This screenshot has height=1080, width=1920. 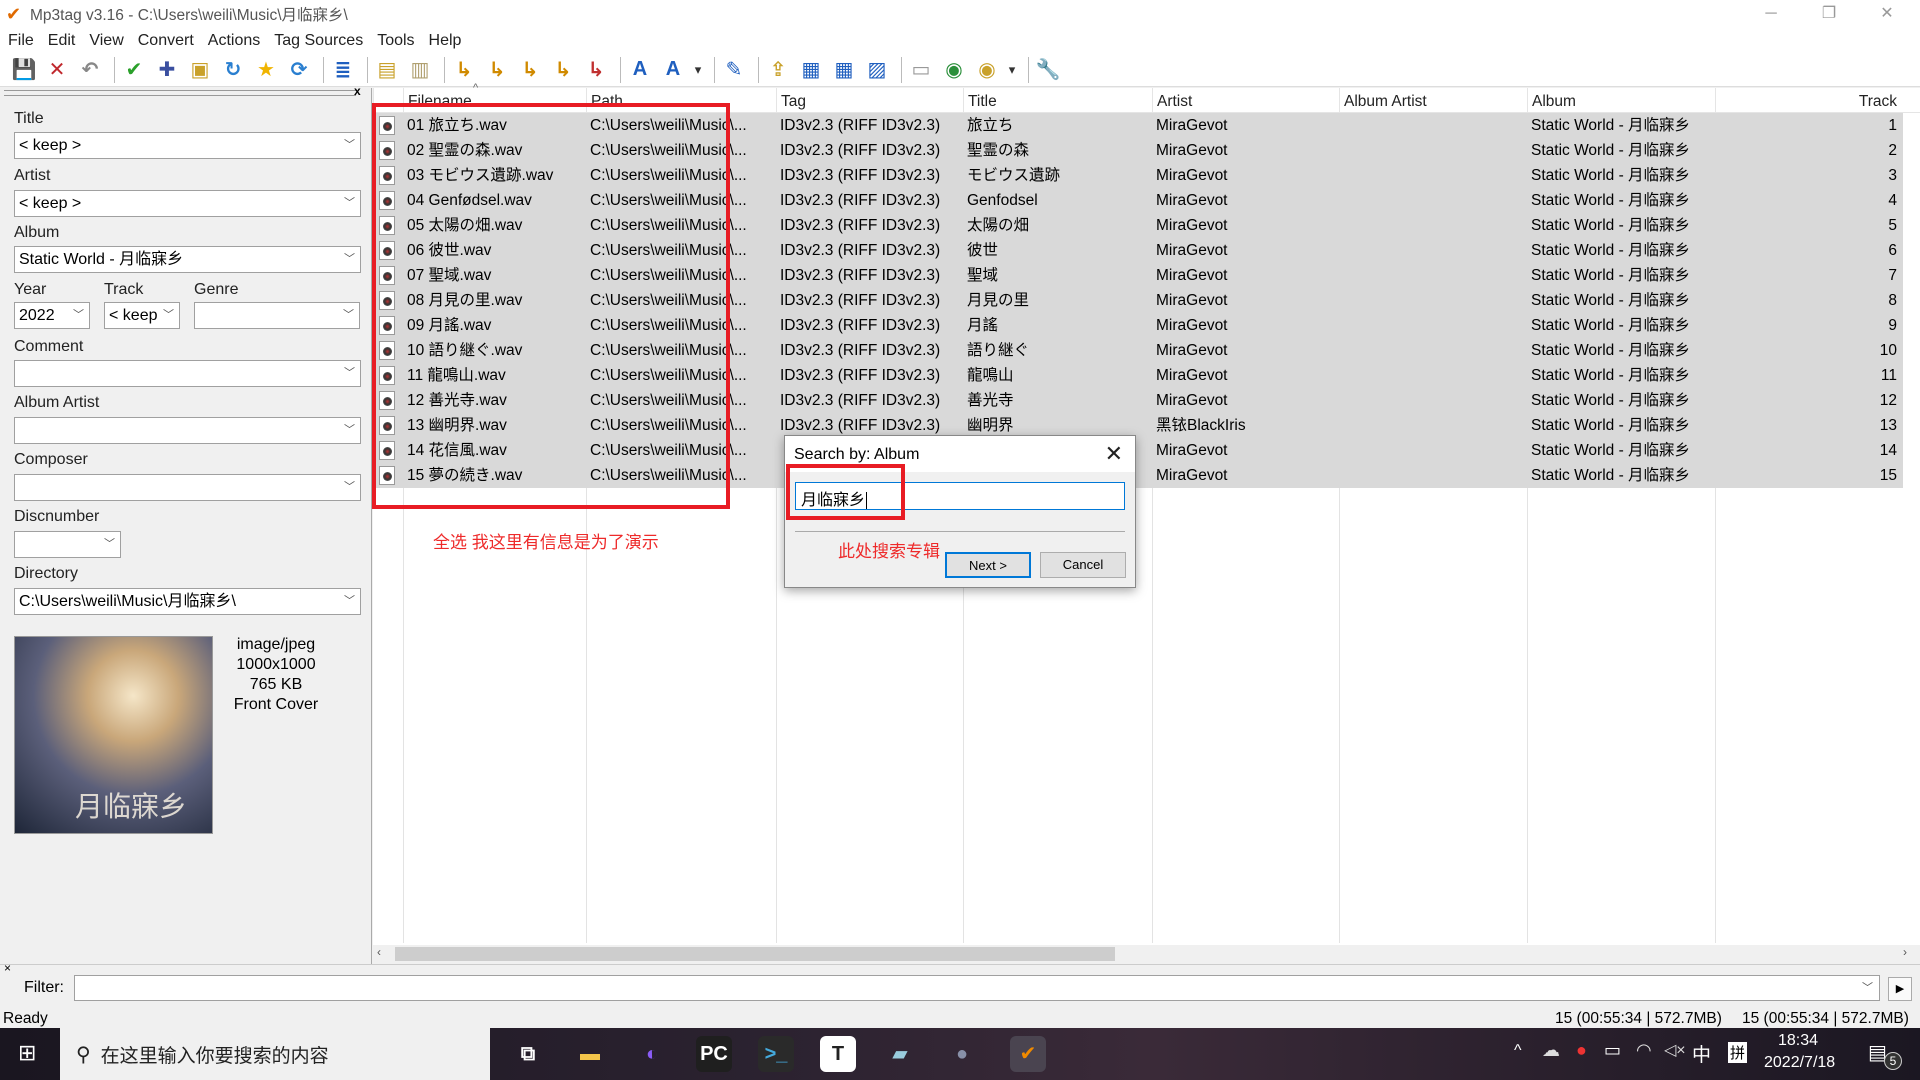 What do you see at coordinates (106, 41) in the screenshot?
I see `menu-view: View` at bounding box center [106, 41].